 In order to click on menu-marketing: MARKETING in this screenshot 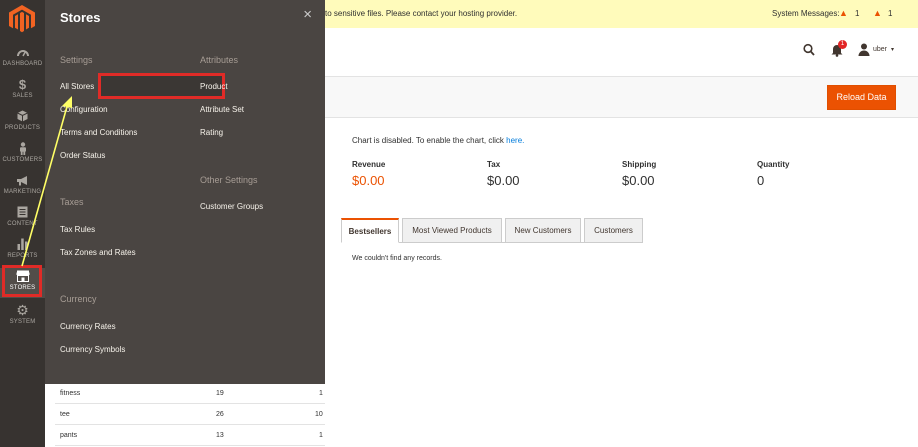, I will do `click(22, 187)`.